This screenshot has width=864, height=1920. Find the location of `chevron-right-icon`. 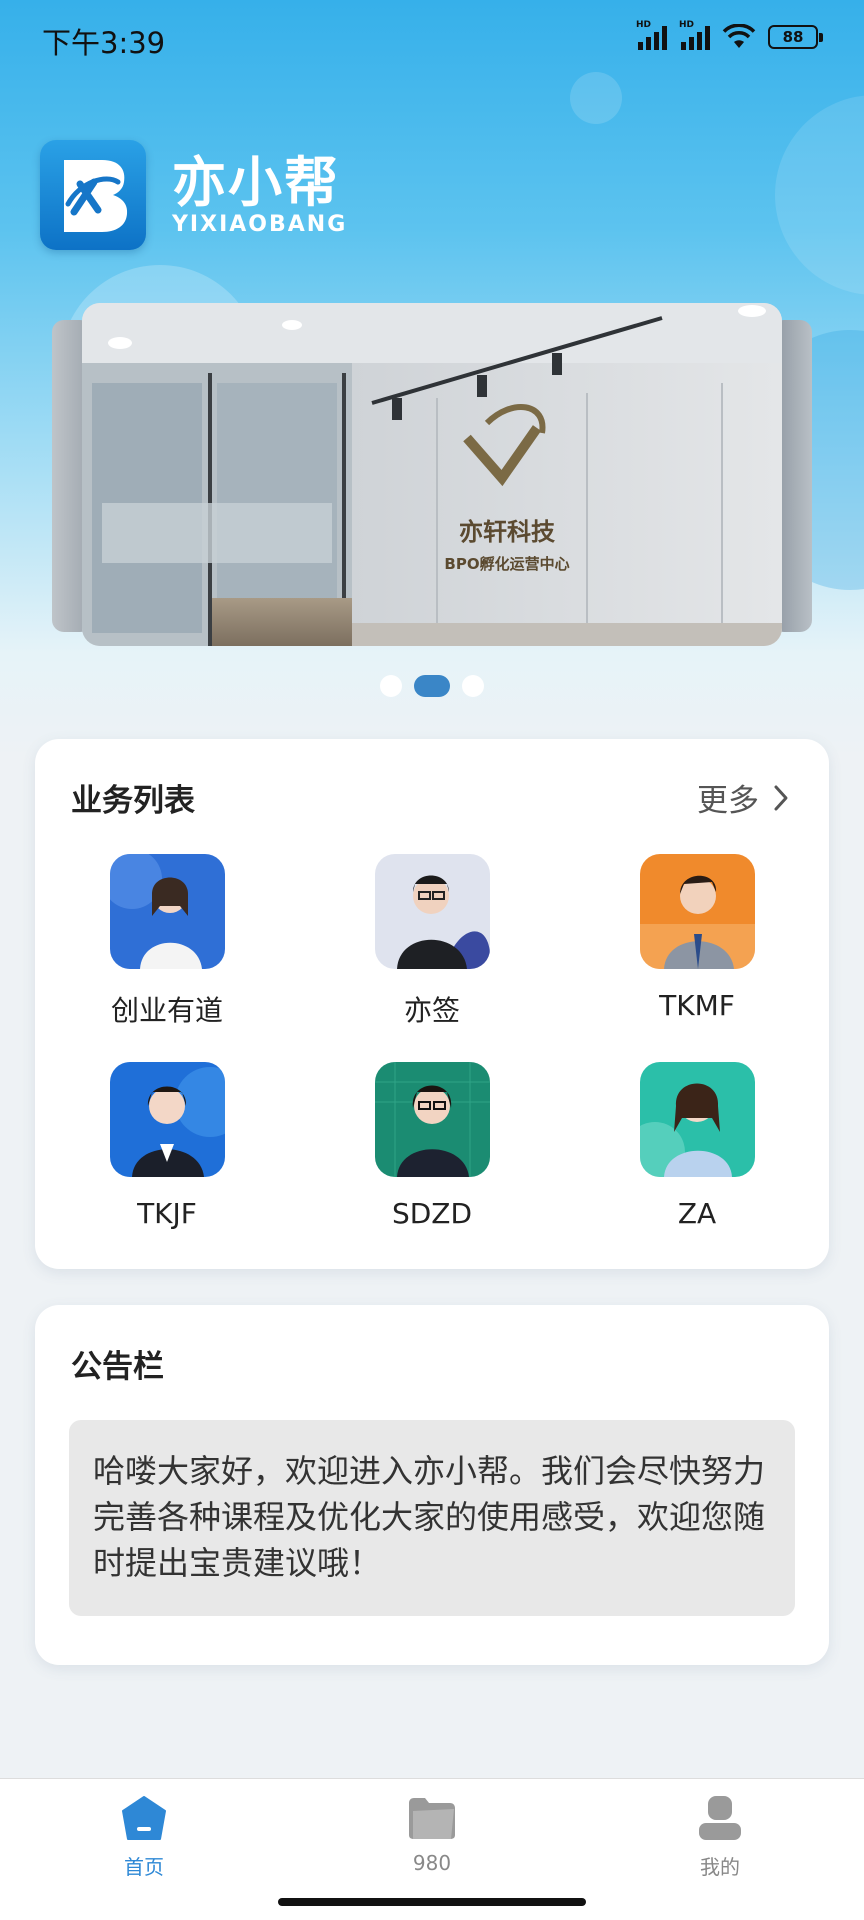

chevron-right-icon is located at coordinates (781, 797).